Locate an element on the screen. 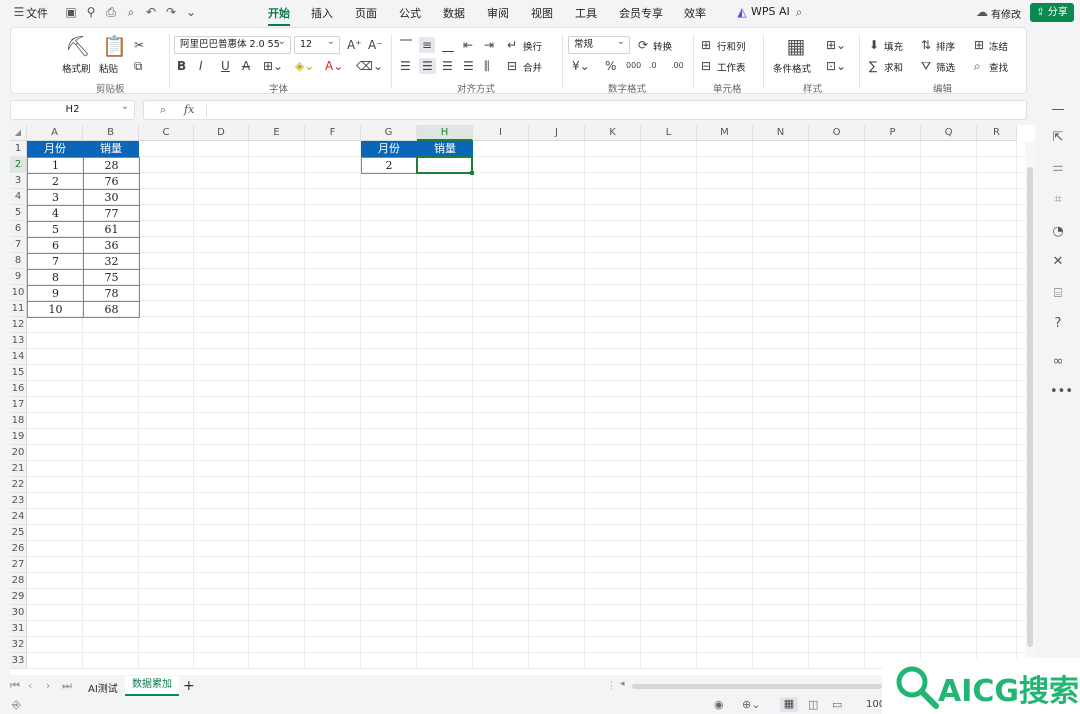 This screenshot has height=714, width=1080. column-header-r: R is located at coordinates (997, 133).